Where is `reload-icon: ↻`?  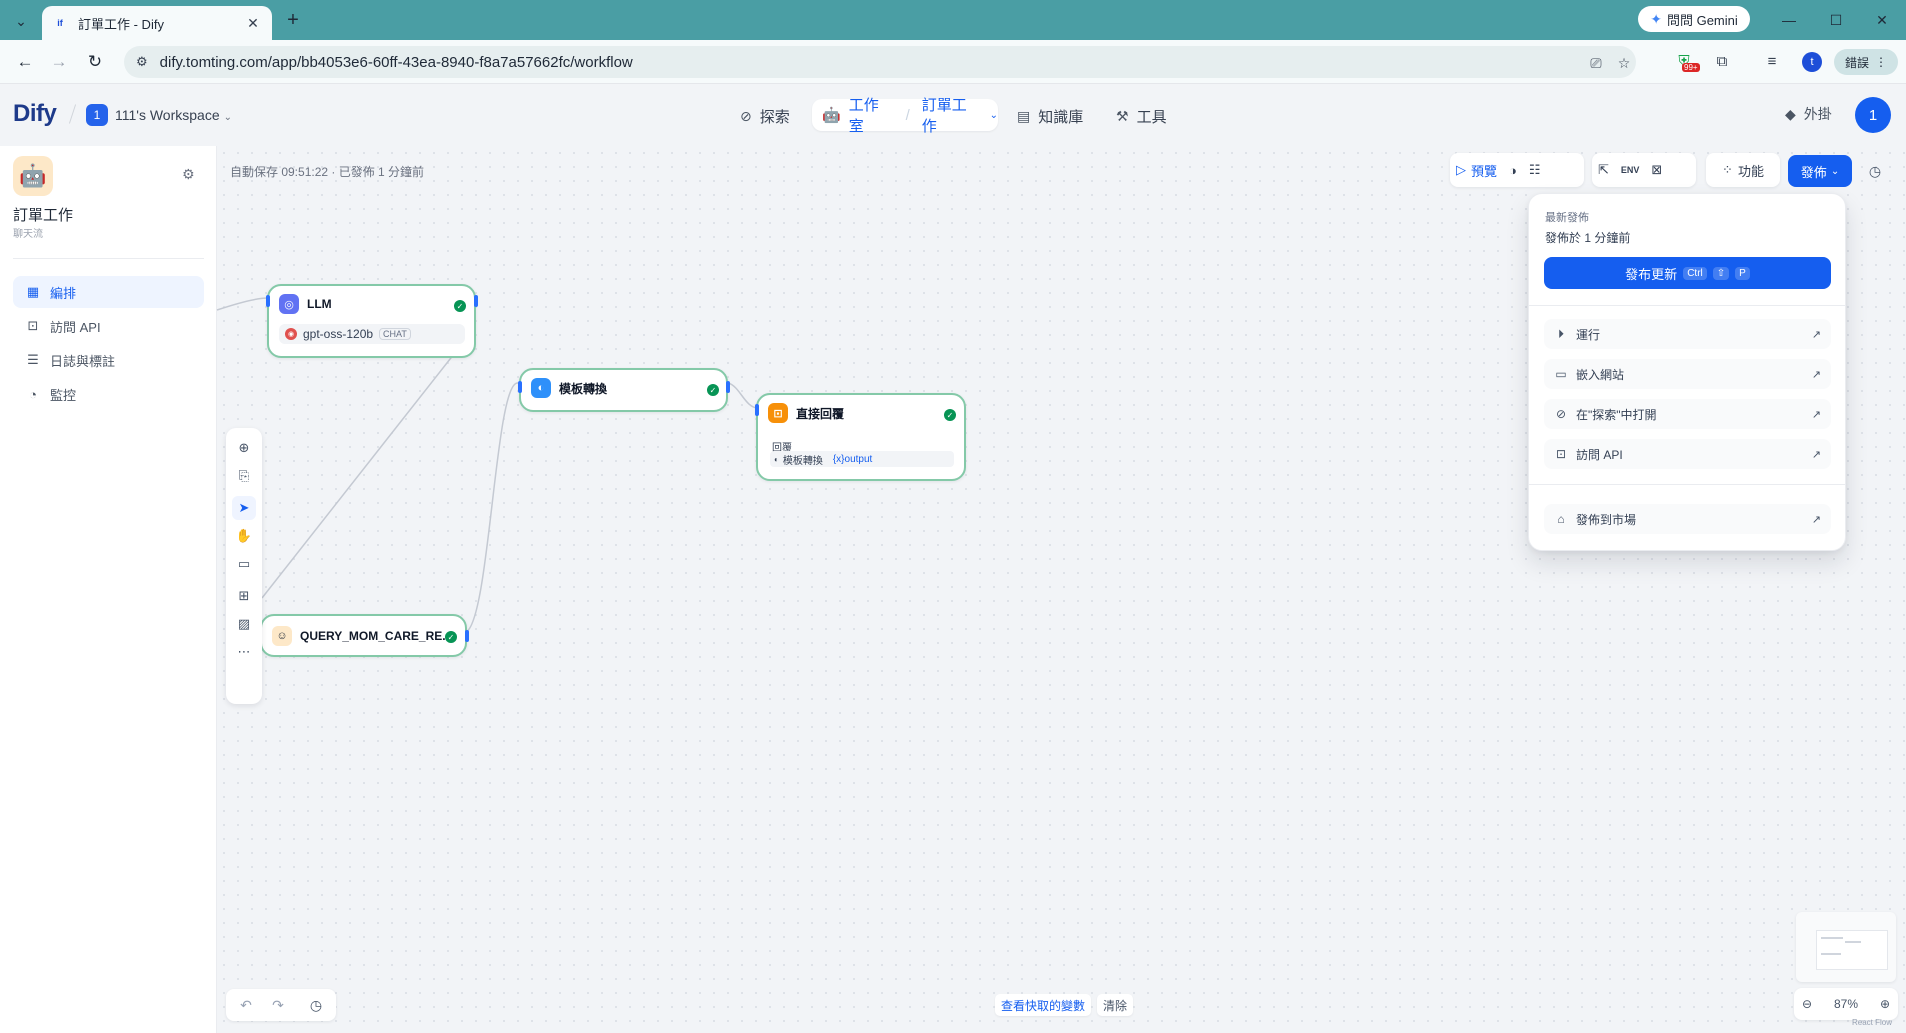
reload-icon: ↻ is located at coordinates (95, 62).